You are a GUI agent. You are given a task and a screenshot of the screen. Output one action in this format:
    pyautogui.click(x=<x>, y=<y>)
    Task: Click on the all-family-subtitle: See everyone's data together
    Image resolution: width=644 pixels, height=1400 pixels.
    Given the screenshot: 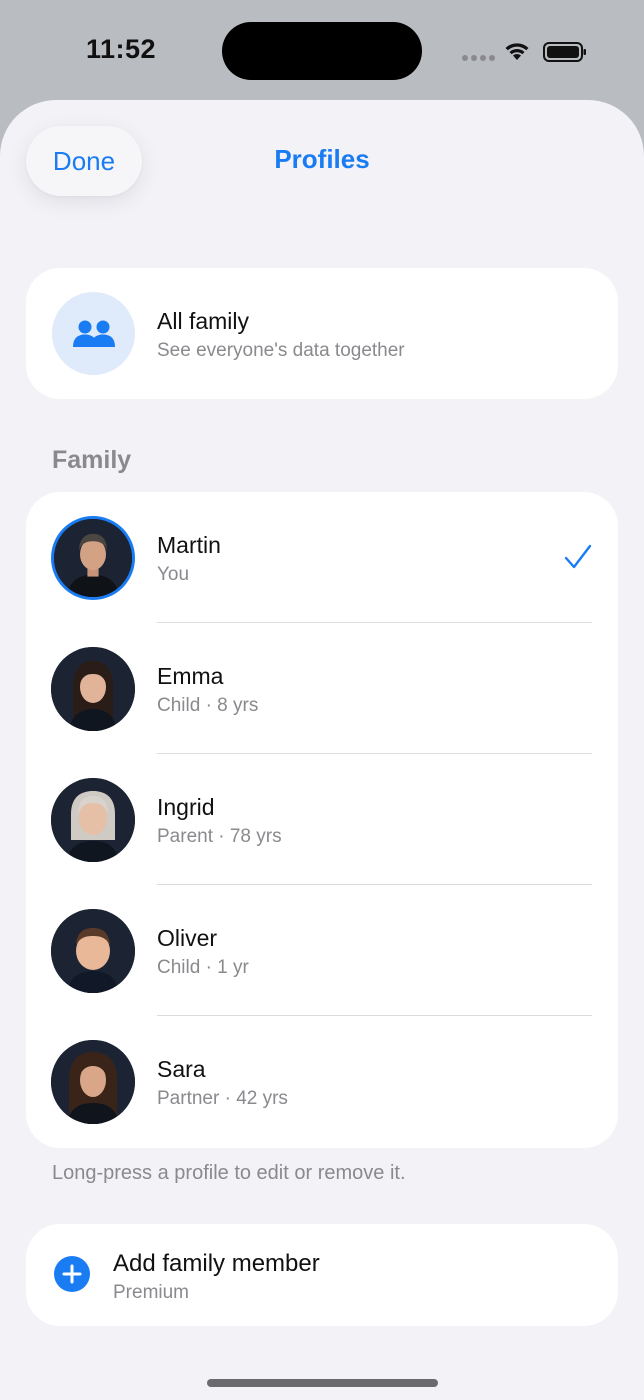 What is the action you would take?
    pyautogui.click(x=281, y=350)
    